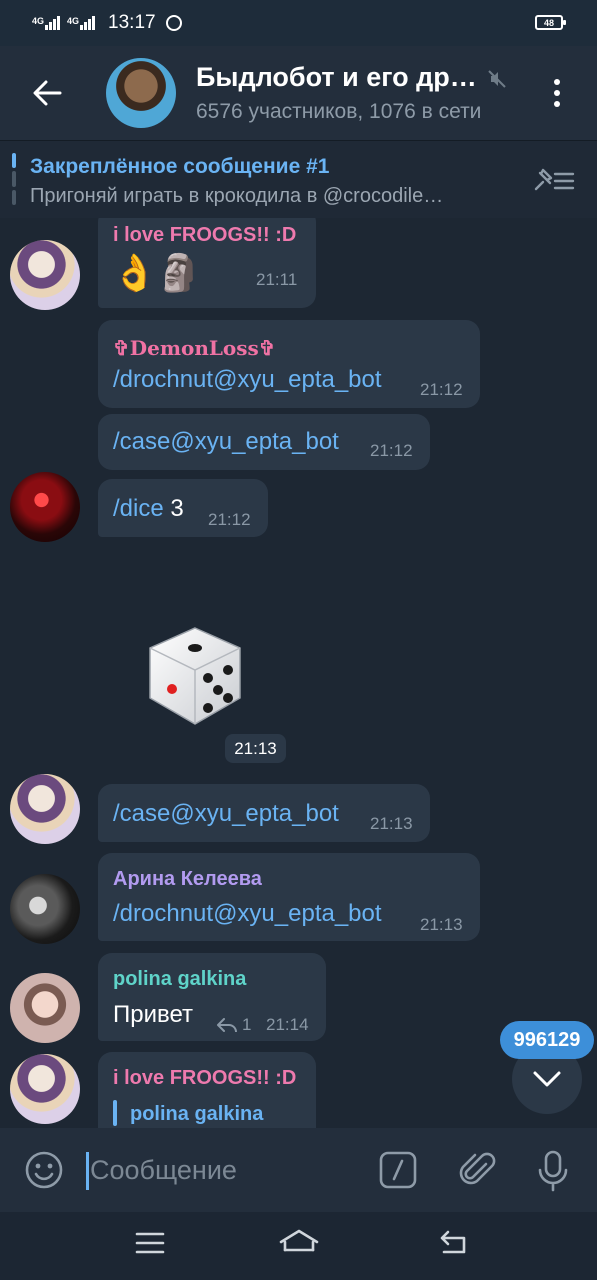 The image size is (597, 1280). I want to click on arrow-left-icon, so click(47, 93).